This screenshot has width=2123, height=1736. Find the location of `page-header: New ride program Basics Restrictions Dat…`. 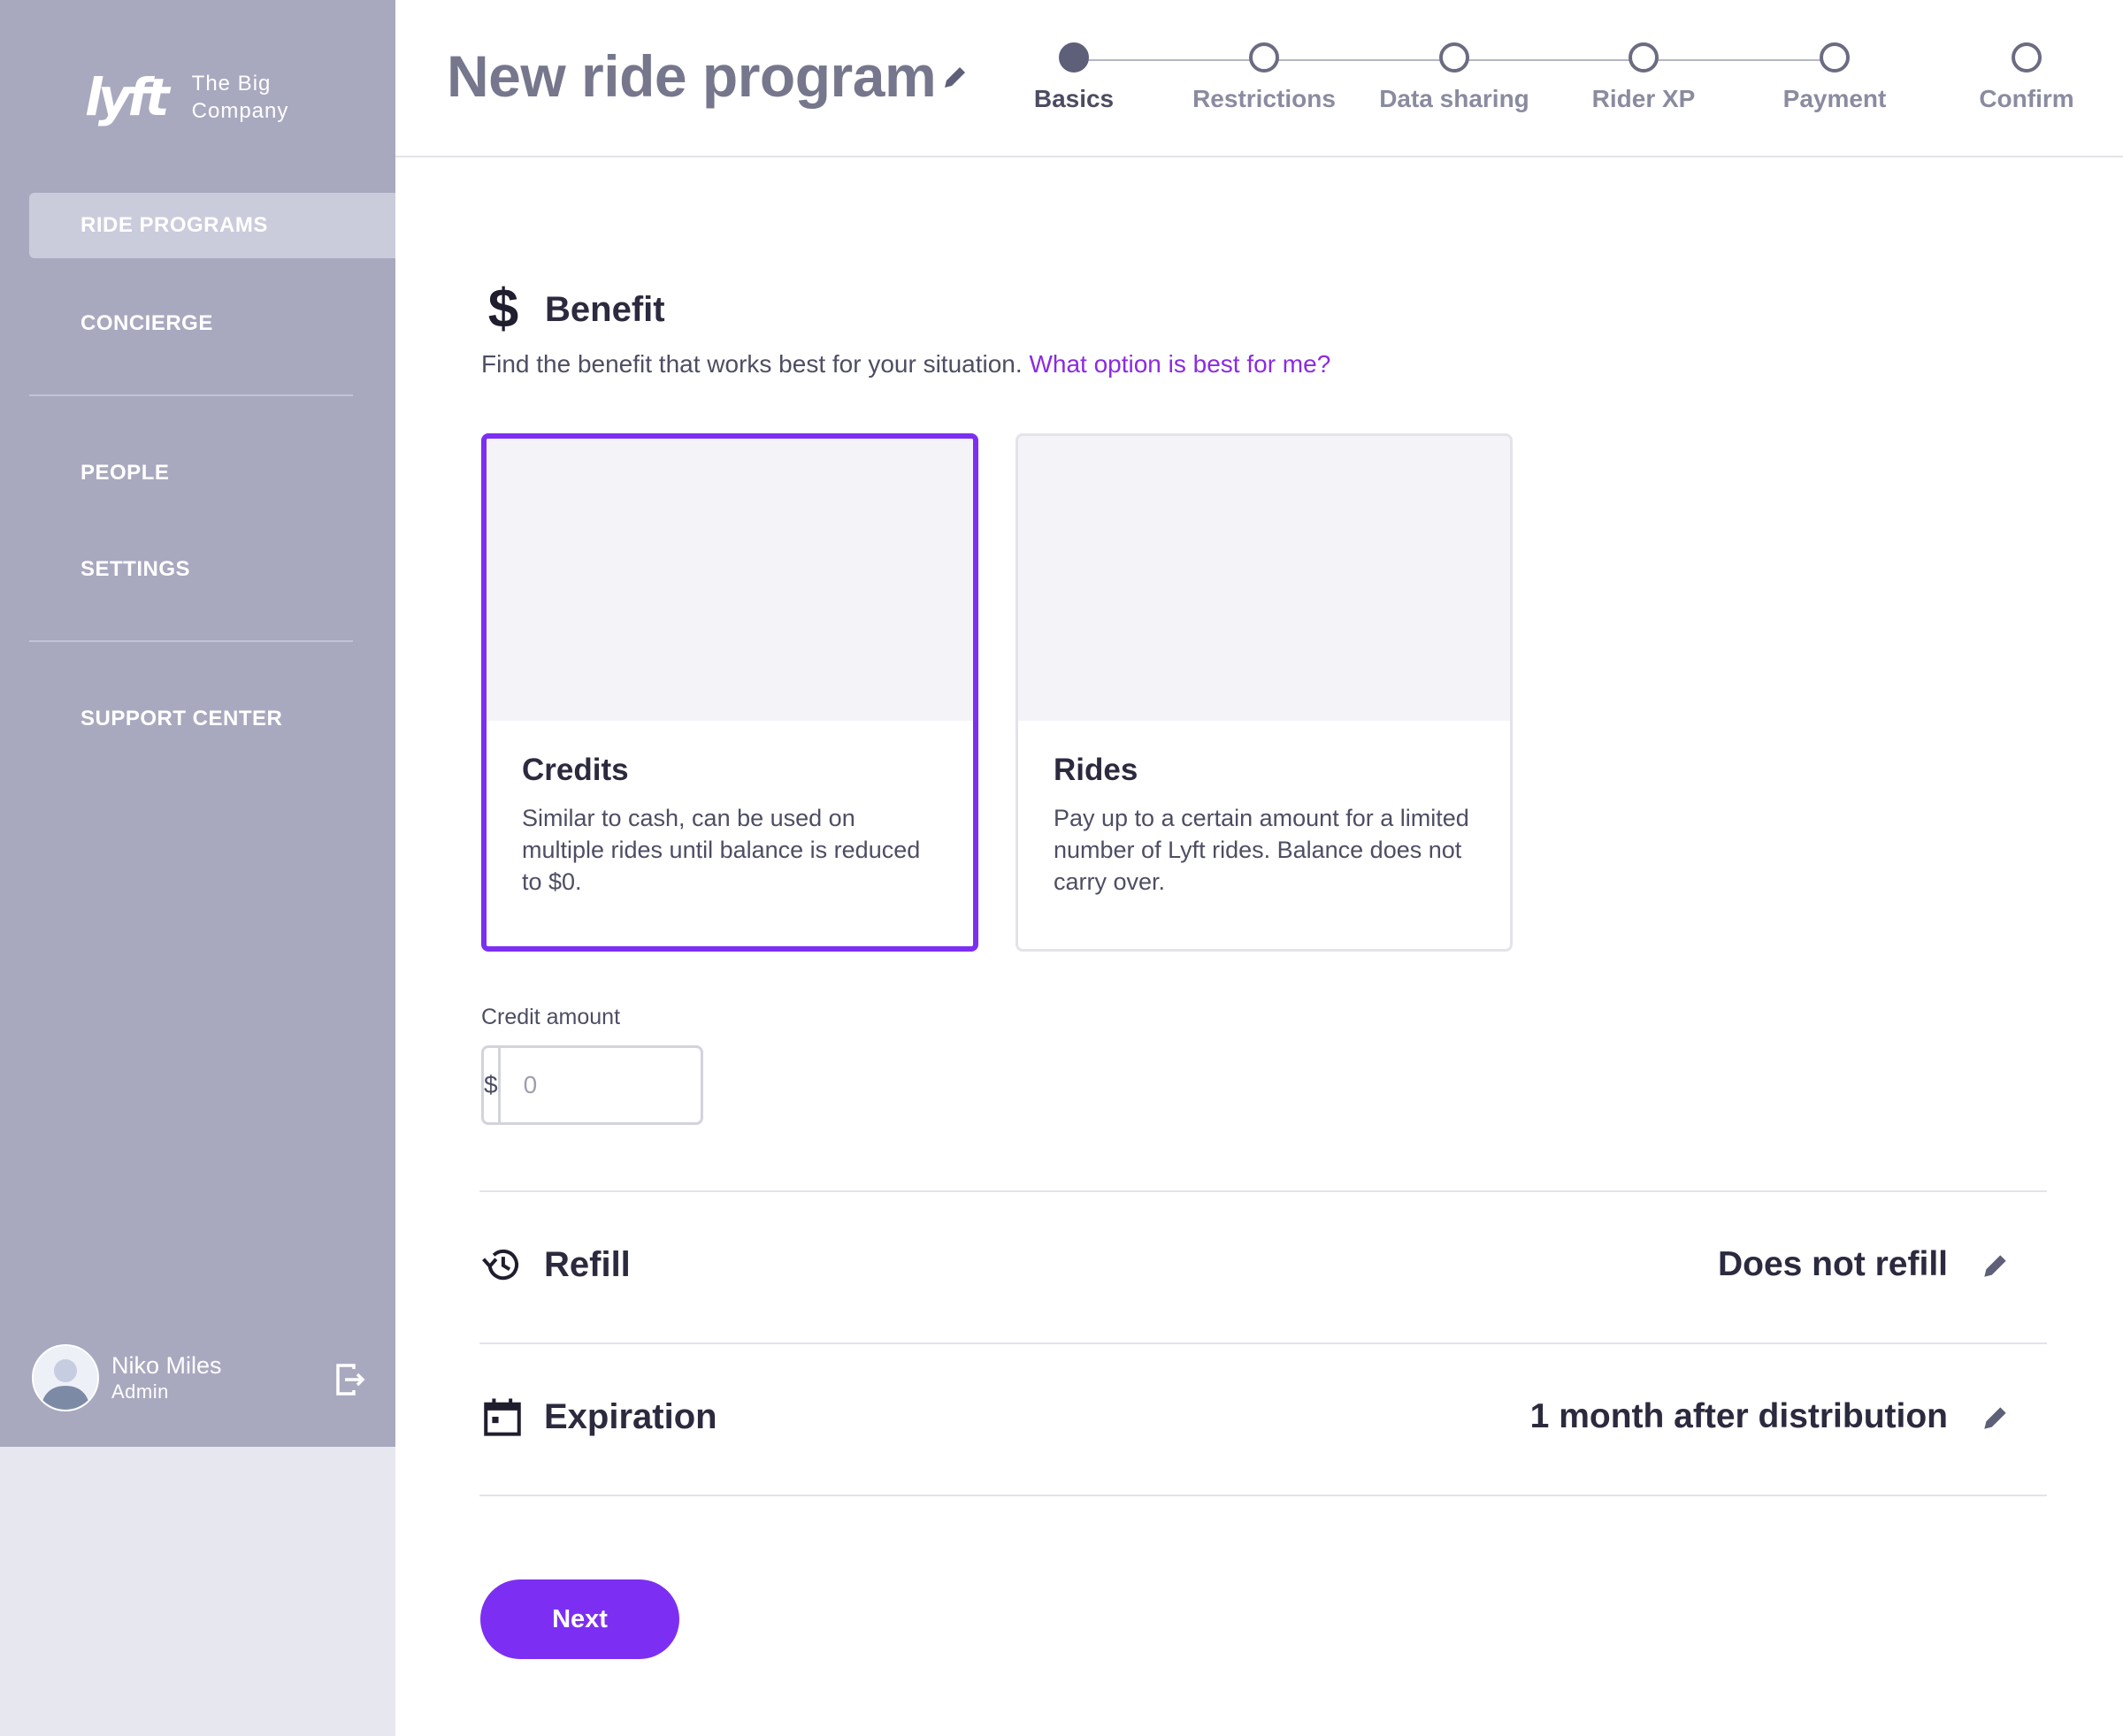

page-header: New ride program Basics Restrictions Dat… is located at coordinates (1259, 78).